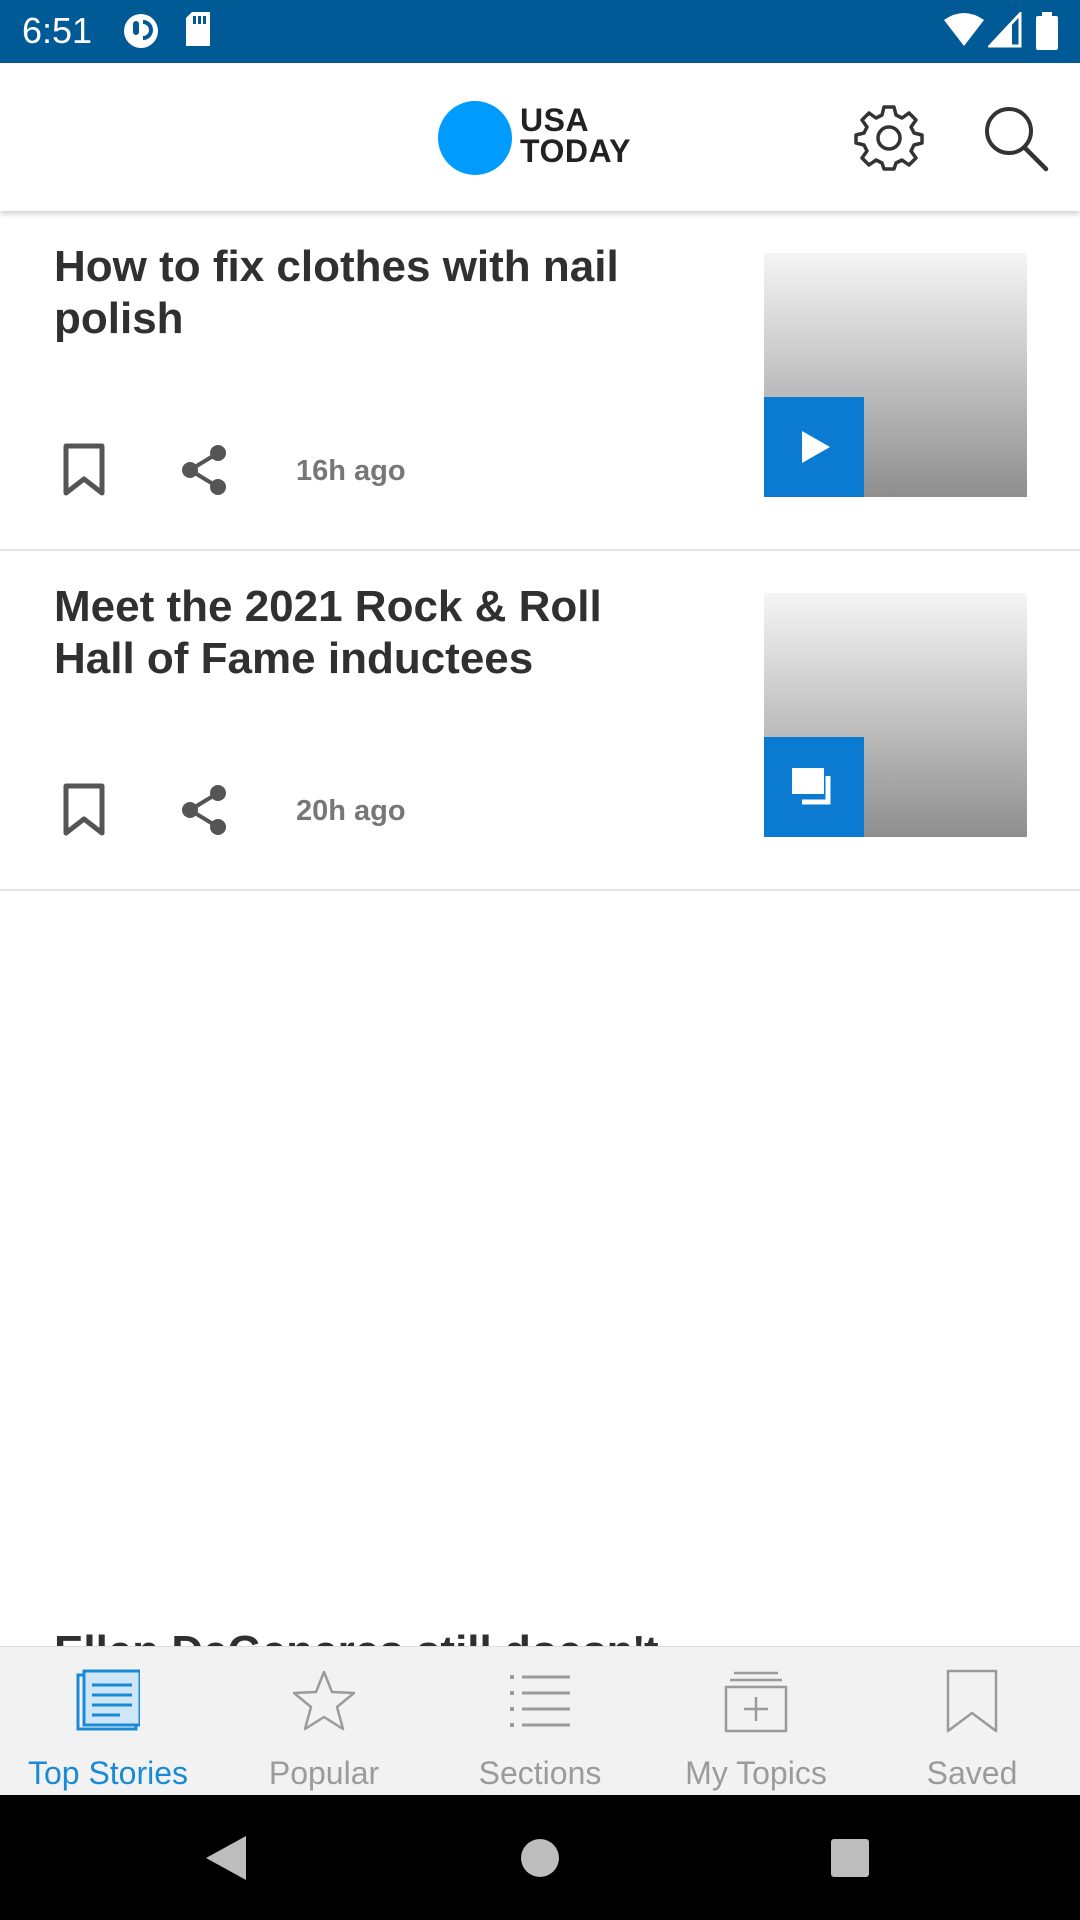 This screenshot has height=1920, width=1080. What do you see at coordinates (254, 807) in the screenshot?
I see `story-actions: 20h ago` at bounding box center [254, 807].